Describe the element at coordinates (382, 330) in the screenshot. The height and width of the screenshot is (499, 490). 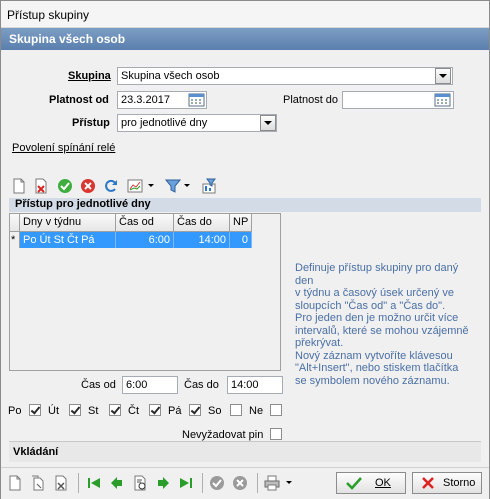
I see `help-line: intervalů, které se mohou vzájemně` at that location.